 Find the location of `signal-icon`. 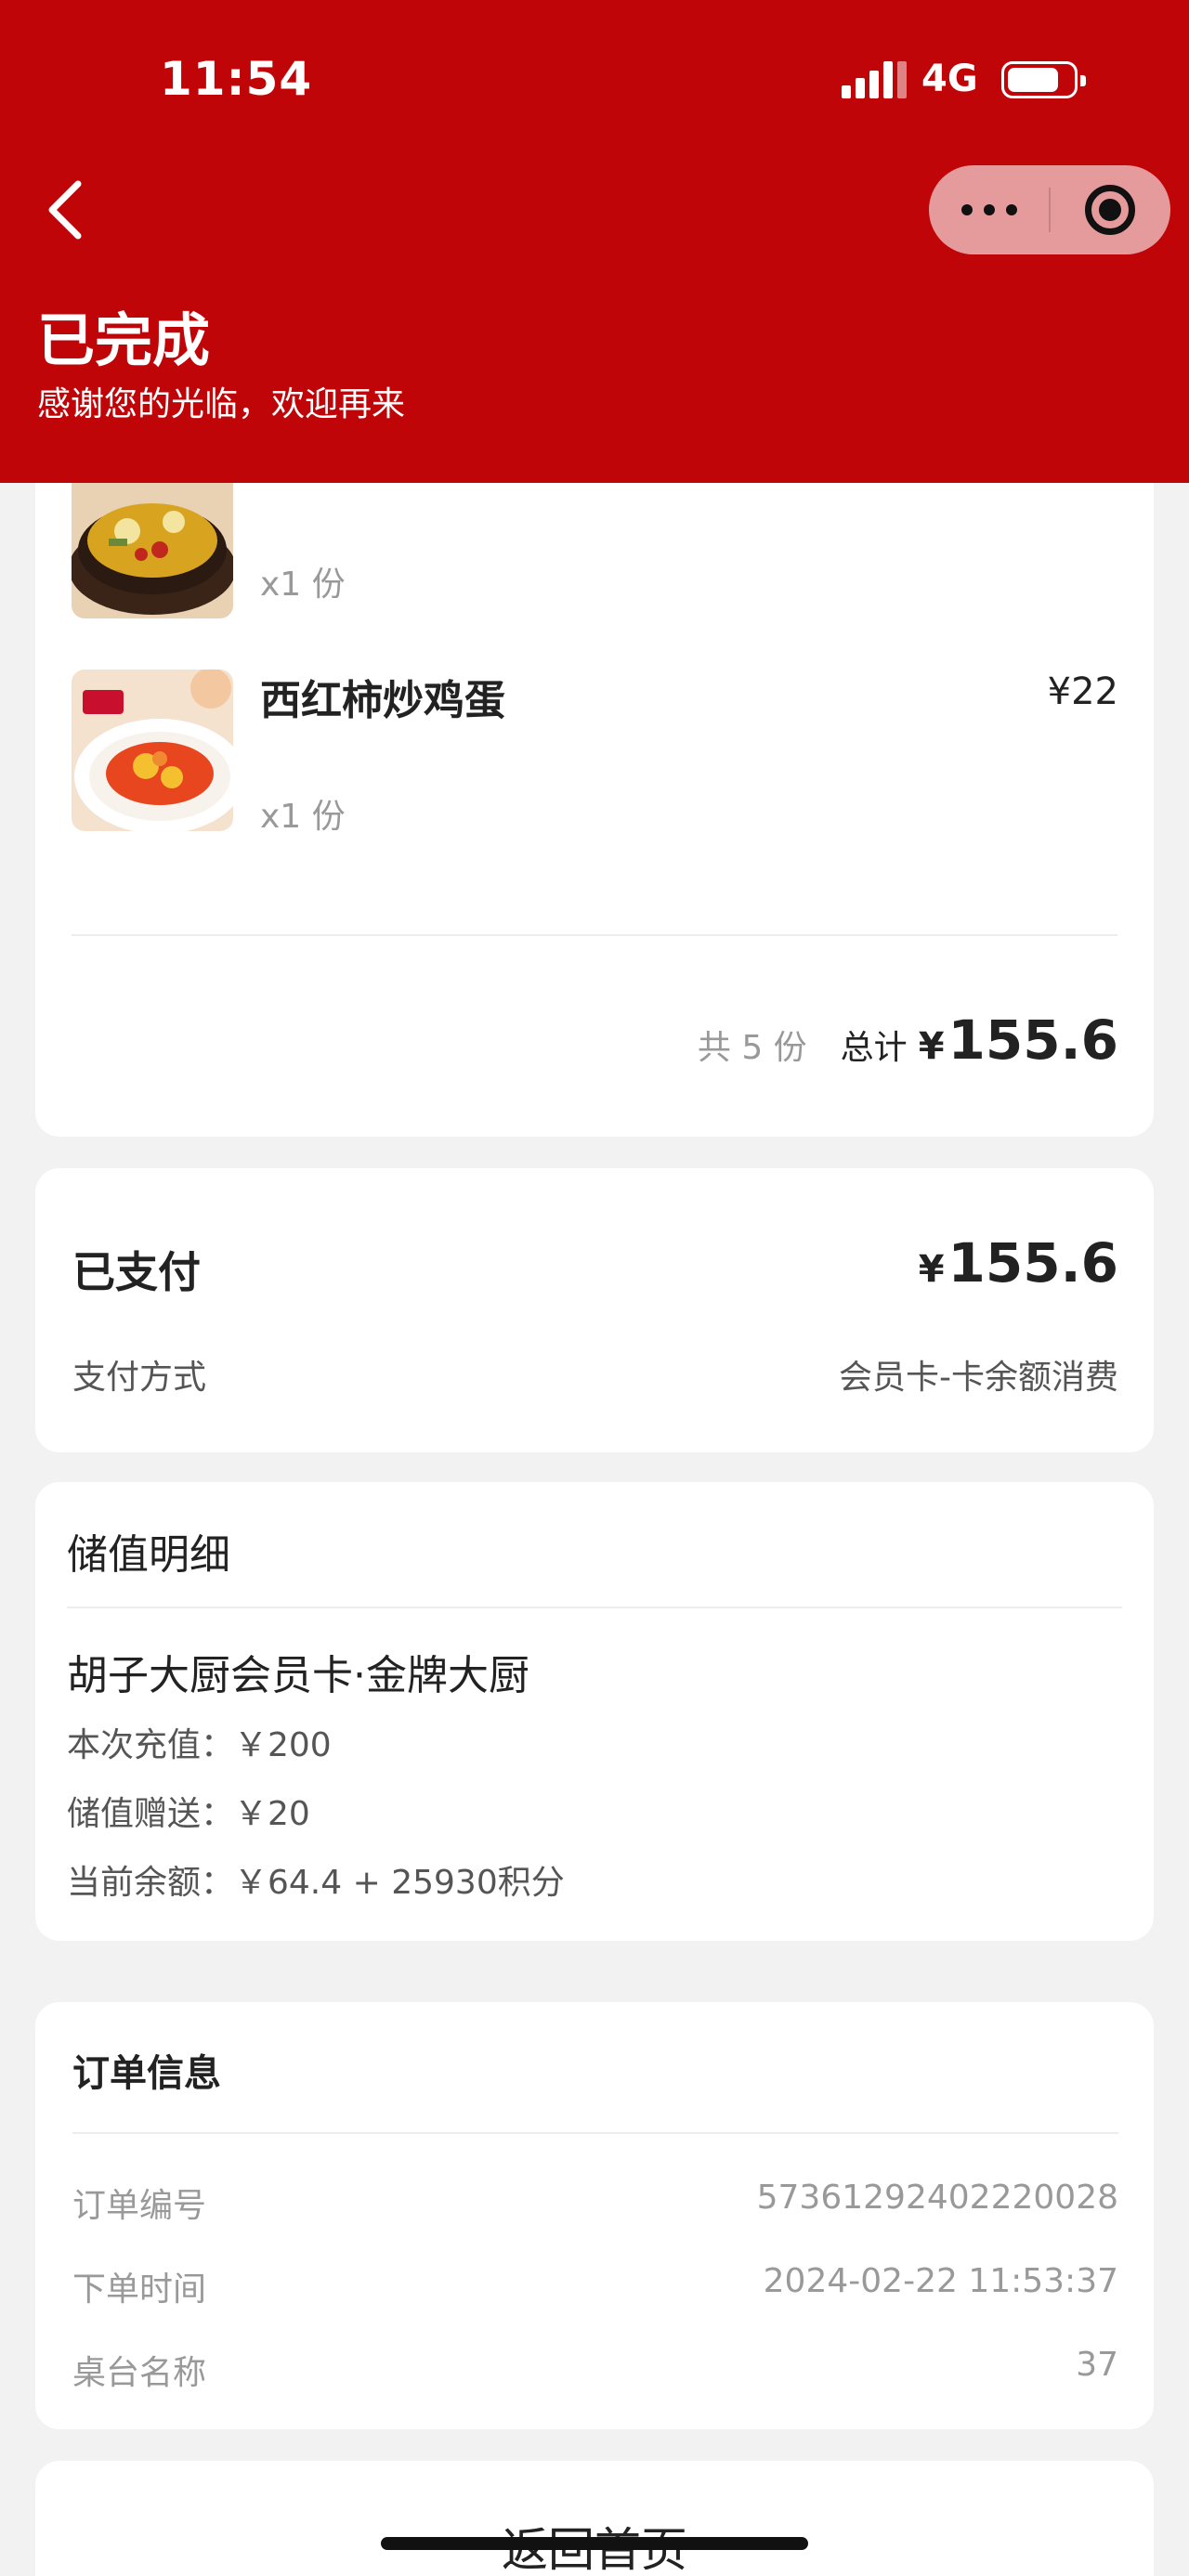

signal-icon is located at coordinates (874, 79).